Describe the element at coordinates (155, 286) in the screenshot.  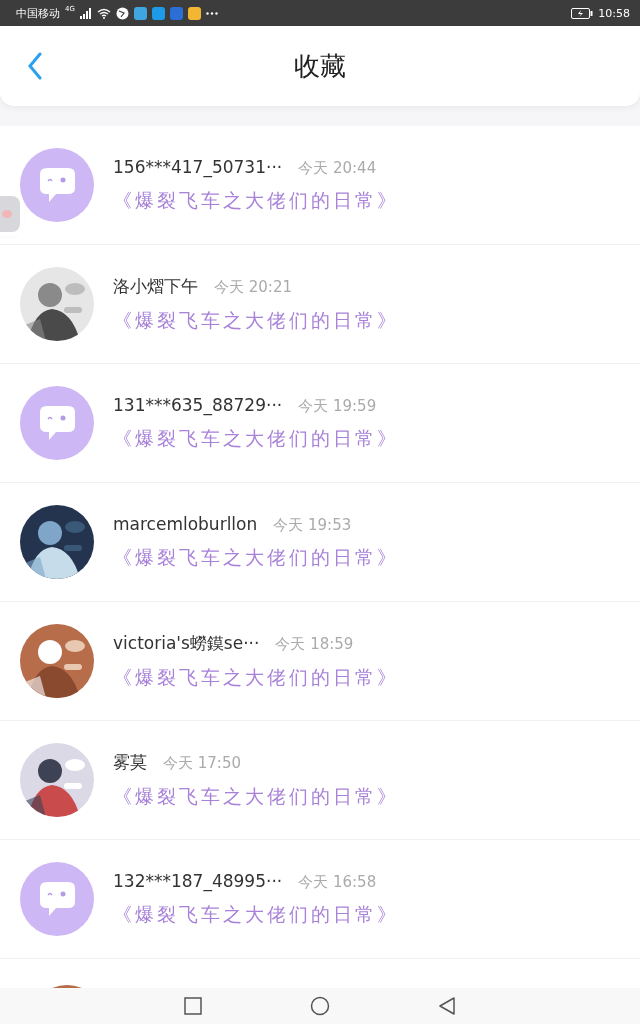
I see `user-name: 洛小熠下午` at that location.